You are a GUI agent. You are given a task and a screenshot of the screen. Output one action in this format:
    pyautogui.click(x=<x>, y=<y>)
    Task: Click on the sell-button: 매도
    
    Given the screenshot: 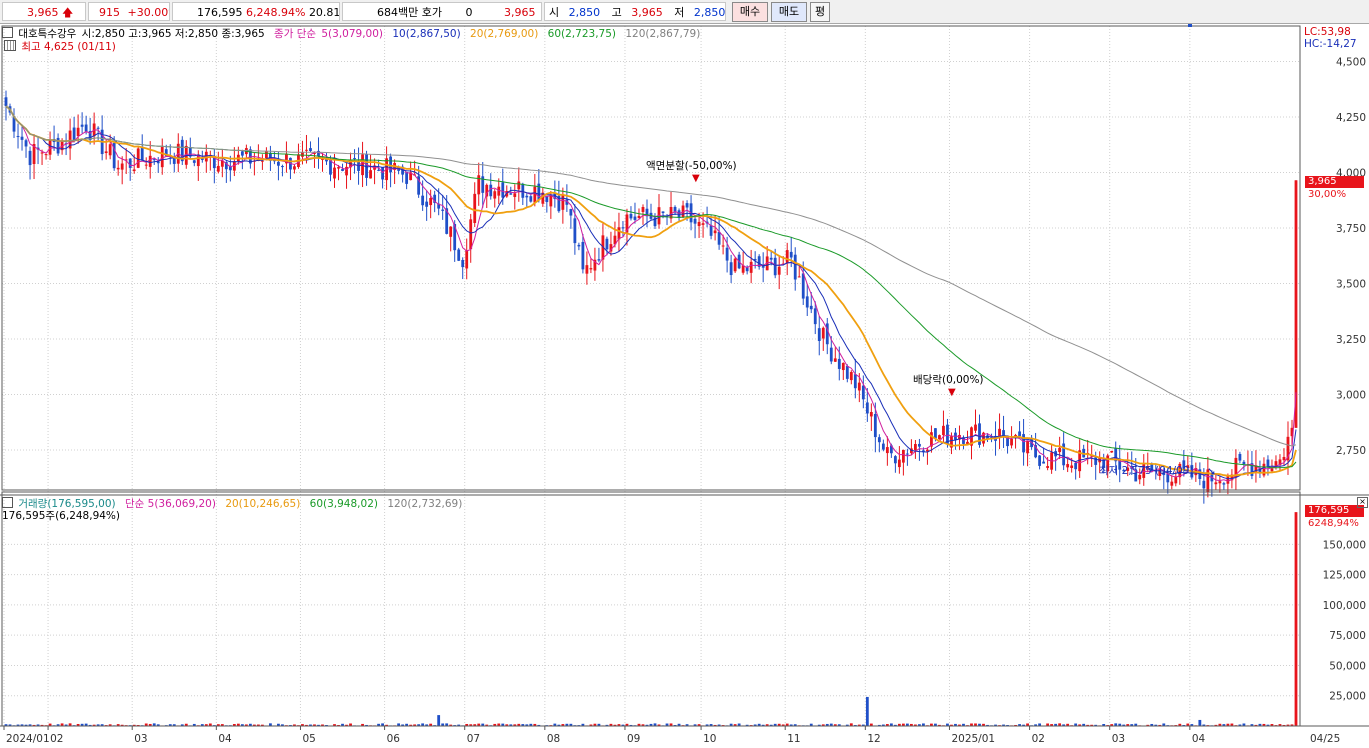 What is the action you would take?
    pyautogui.click(x=789, y=12)
    